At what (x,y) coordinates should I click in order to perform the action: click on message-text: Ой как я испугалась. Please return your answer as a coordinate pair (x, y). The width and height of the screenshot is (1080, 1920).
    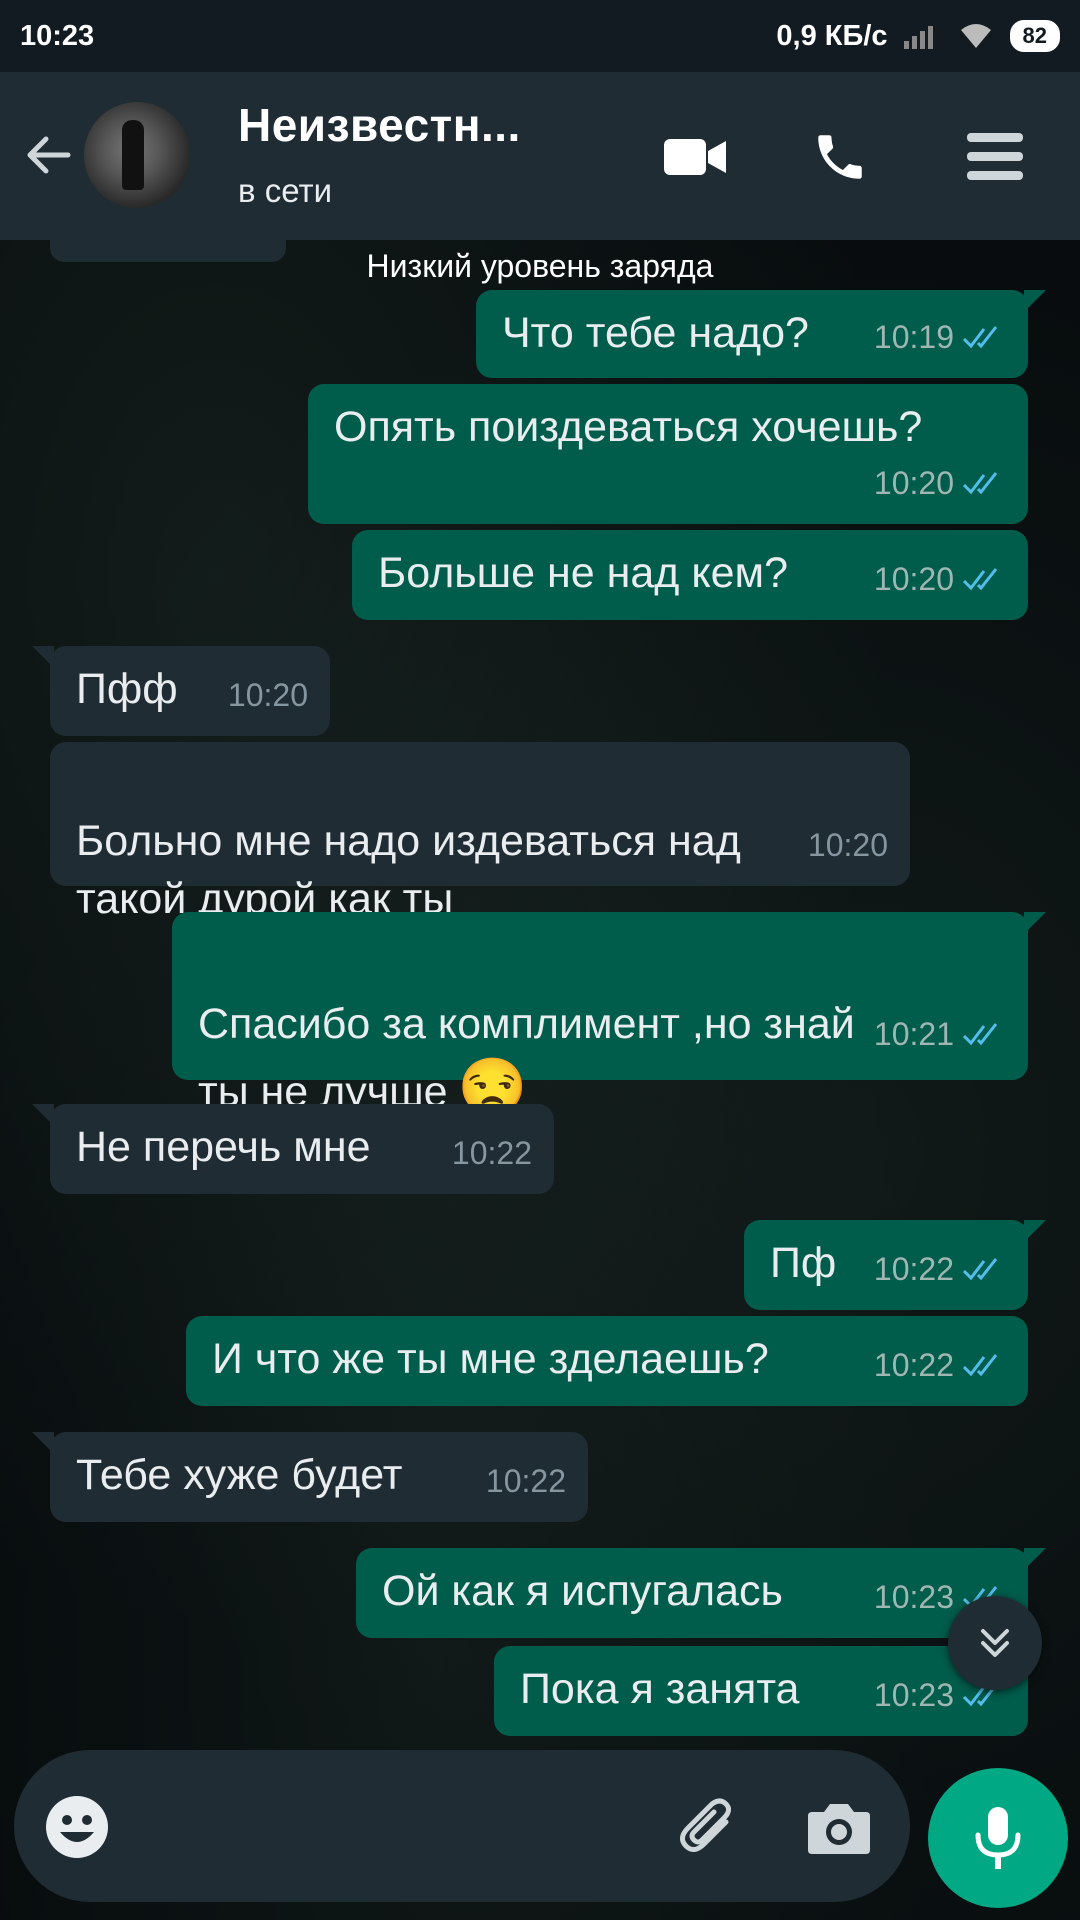
    Looking at the image, I should click on (582, 1591).